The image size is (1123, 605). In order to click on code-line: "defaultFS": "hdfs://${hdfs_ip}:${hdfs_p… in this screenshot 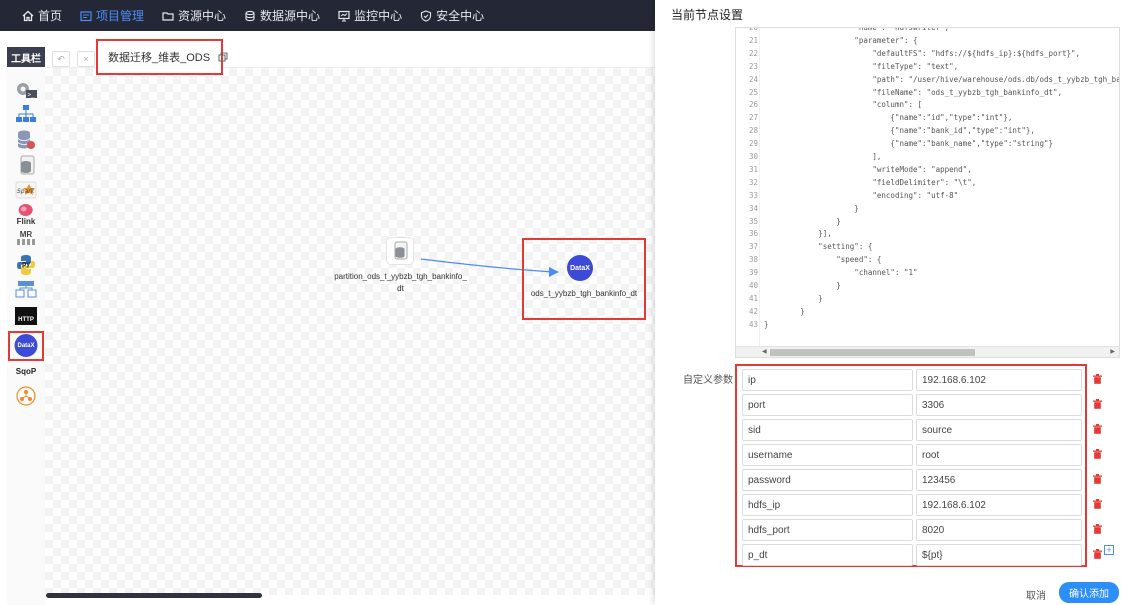, I will do `click(922, 53)`.